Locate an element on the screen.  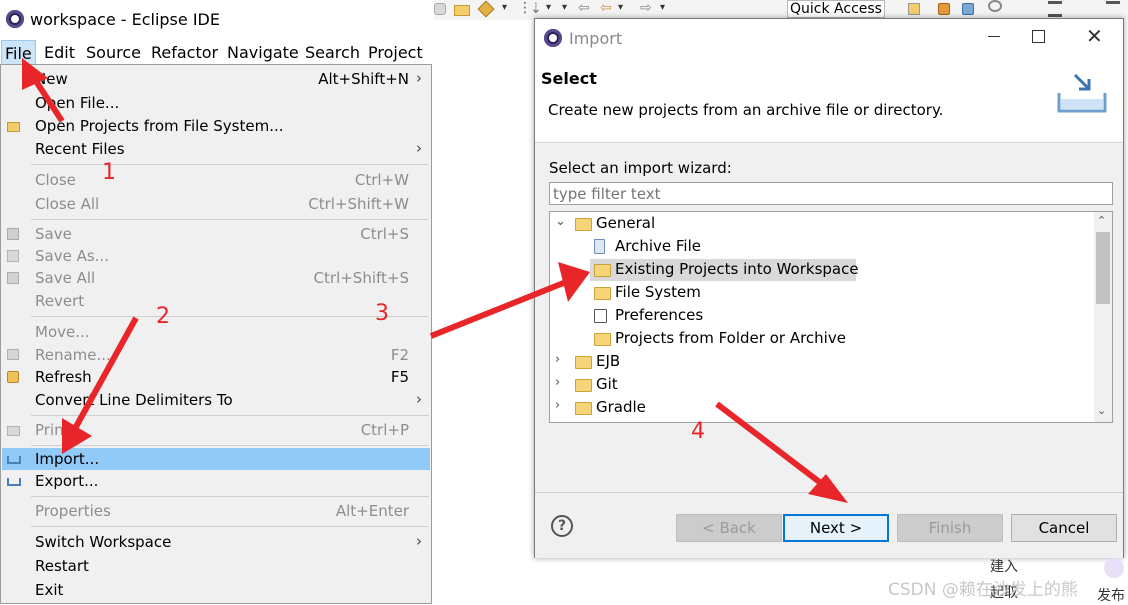
watermark: CSDN @赖在沙发上的熊 is located at coordinates (983, 590).